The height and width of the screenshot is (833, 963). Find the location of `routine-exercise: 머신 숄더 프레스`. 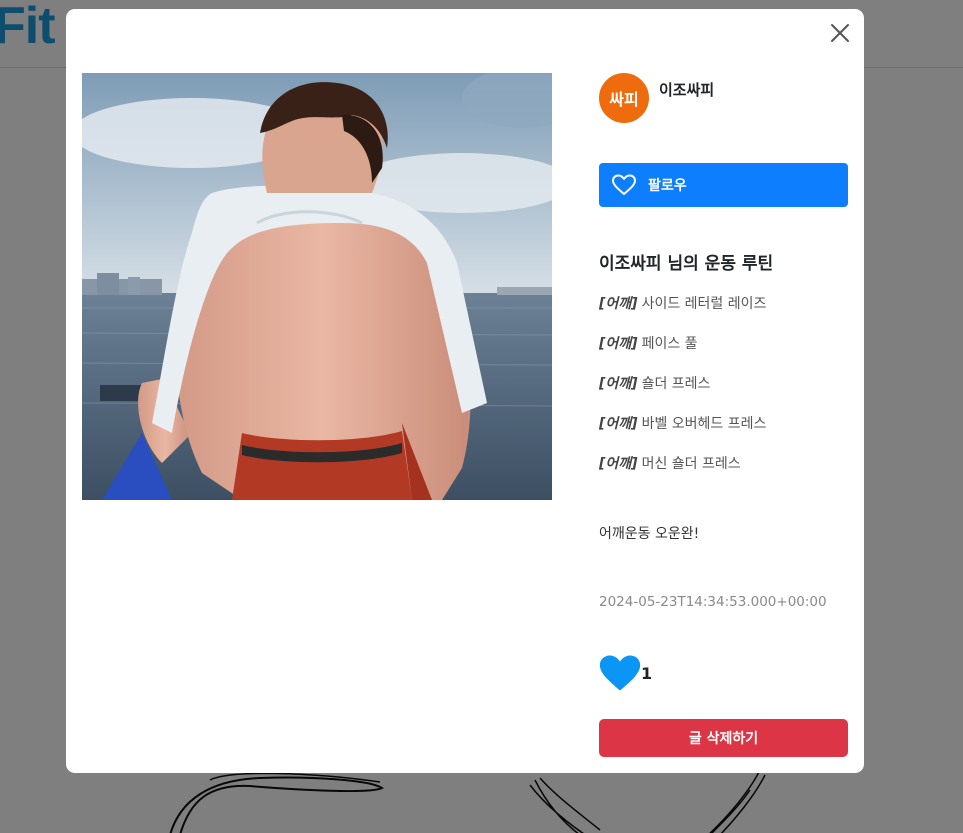

routine-exercise: 머신 숄더 프레스 is located at coordinates (691, 464).